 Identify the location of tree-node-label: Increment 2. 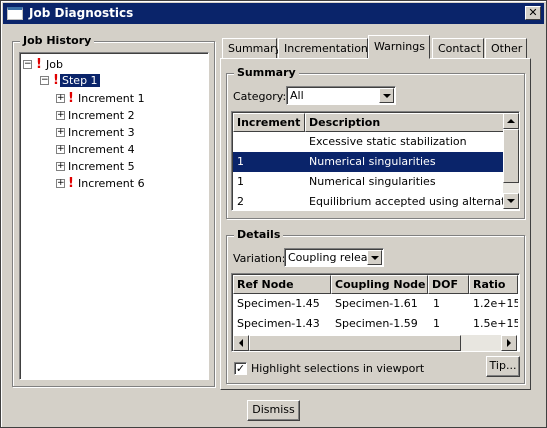
(101, 115).